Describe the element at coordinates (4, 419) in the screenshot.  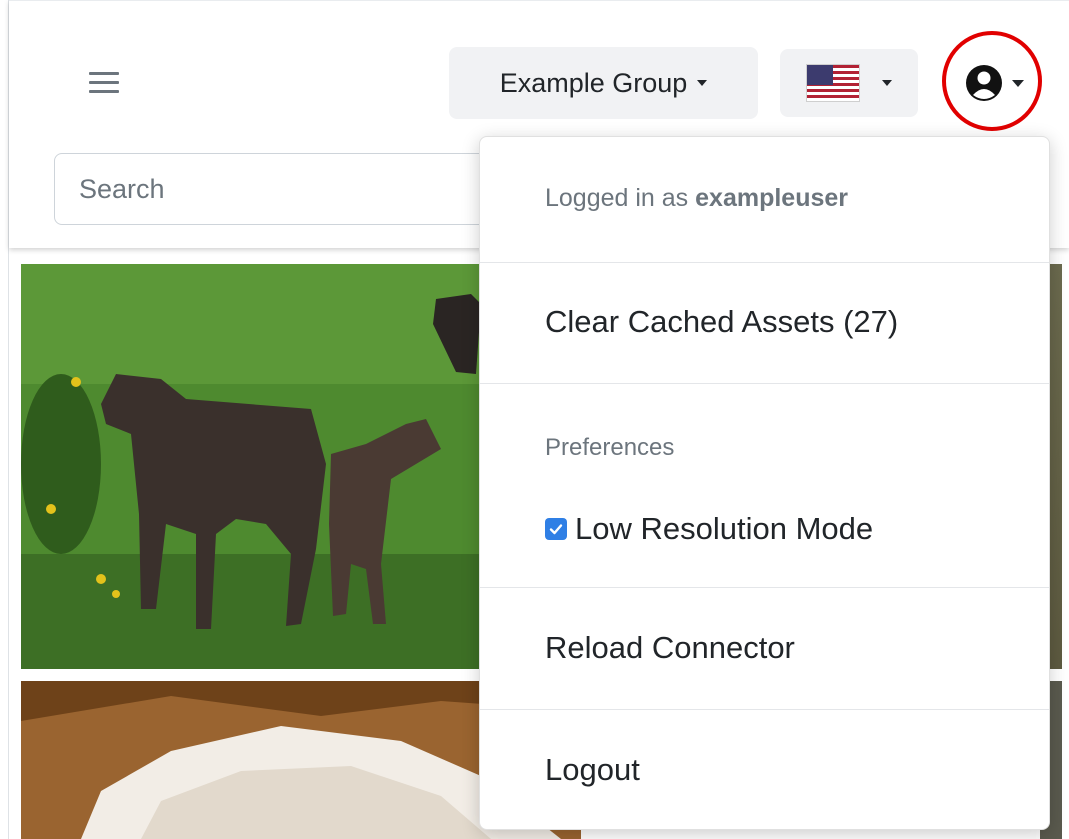
I see `left-border` at that location.